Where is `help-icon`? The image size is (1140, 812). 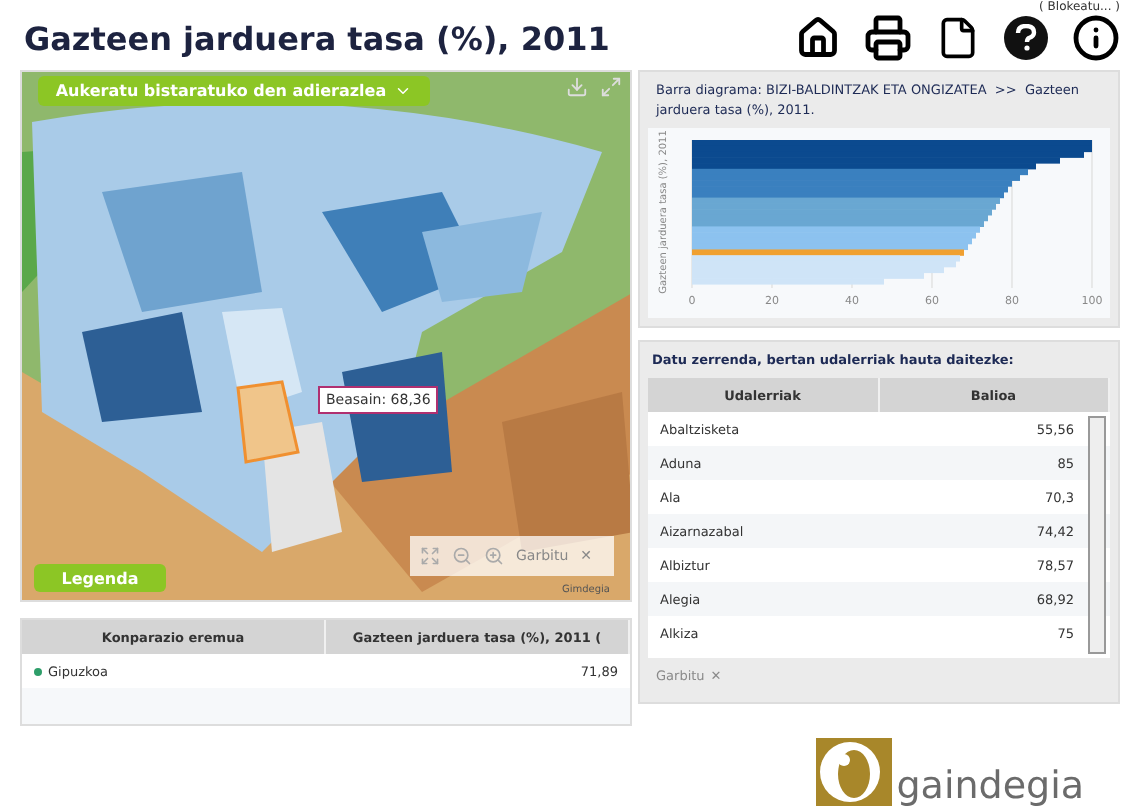
help-icon is located at coordinates (1026, 38).